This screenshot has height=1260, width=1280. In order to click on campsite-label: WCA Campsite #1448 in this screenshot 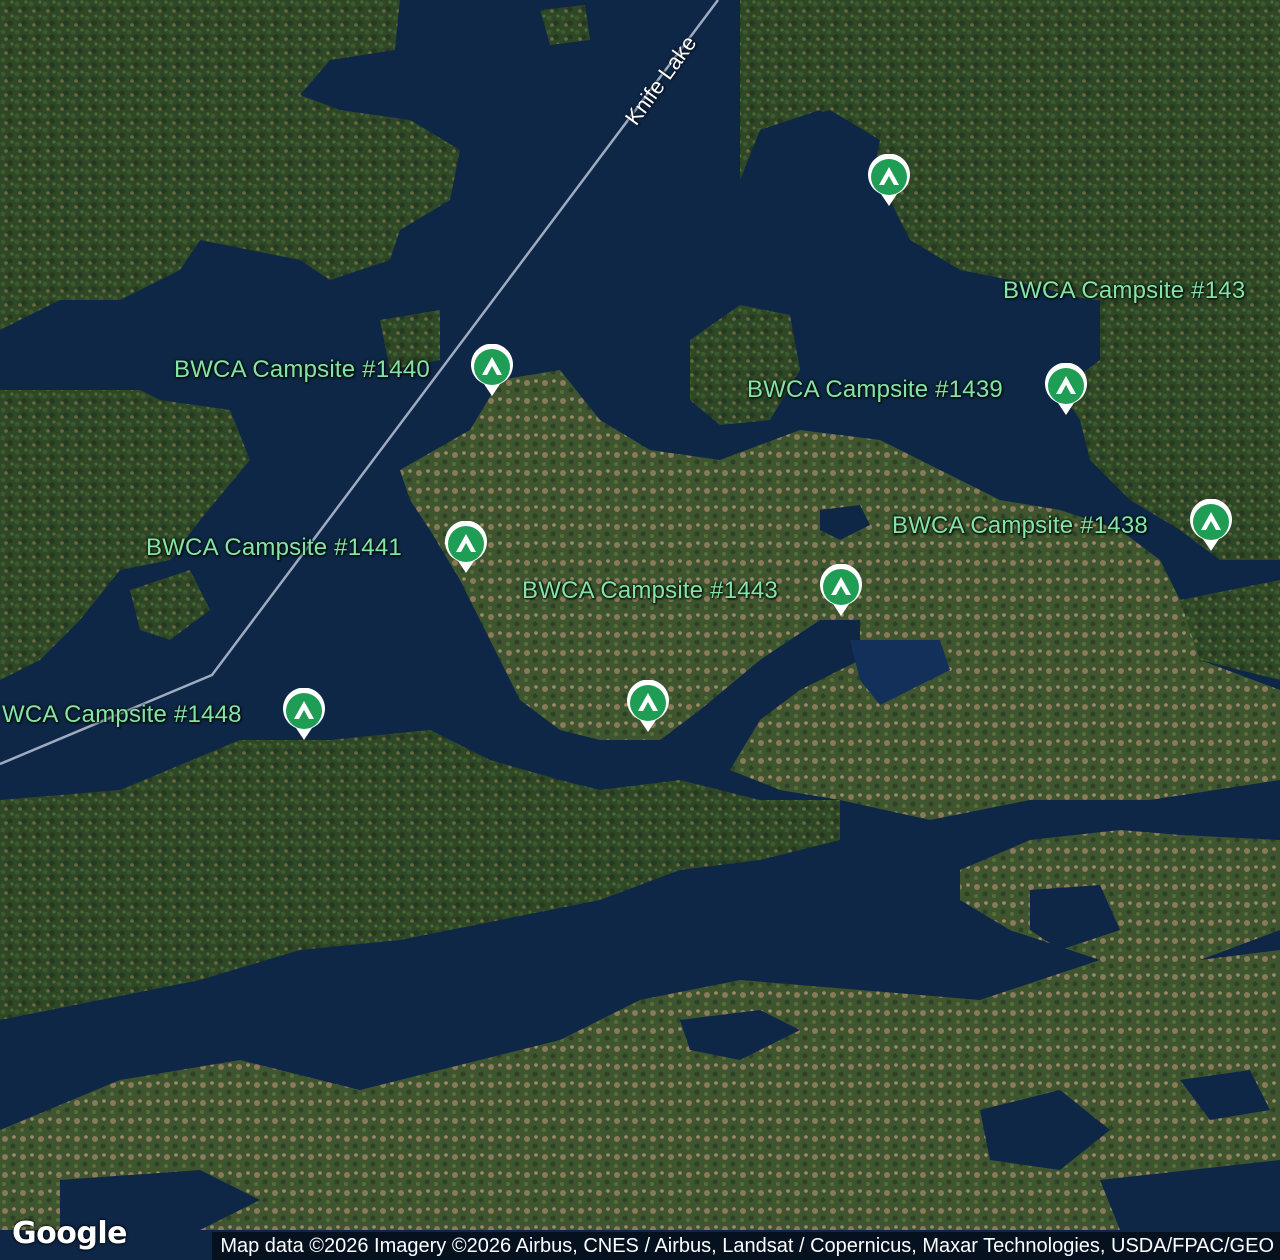, I will do `click(122, 715)`.